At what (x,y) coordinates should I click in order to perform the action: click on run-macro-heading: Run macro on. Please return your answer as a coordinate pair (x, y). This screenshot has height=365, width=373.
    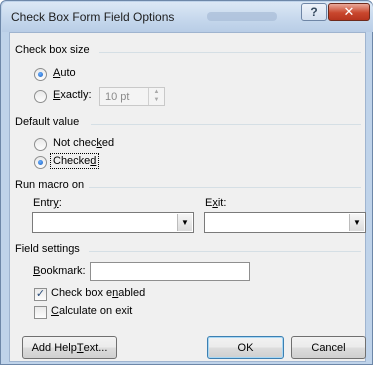
    Looking at the image, I should click on (50, 185).